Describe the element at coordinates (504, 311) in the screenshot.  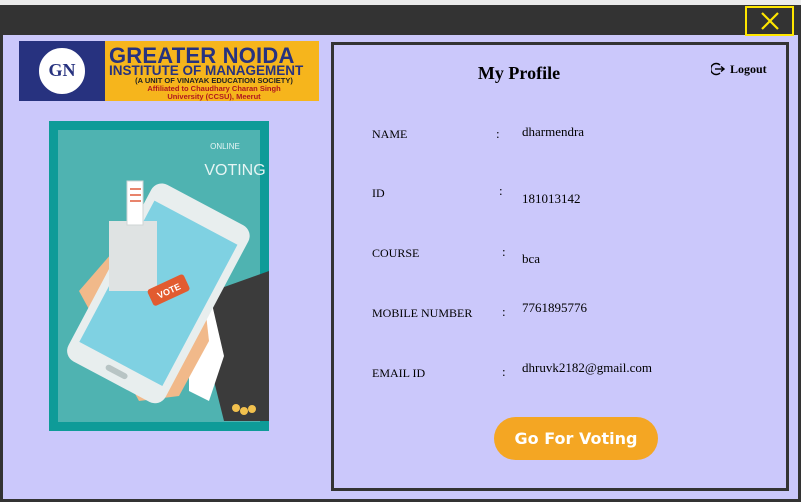
I see `mobile-number-colon: :` at that location.